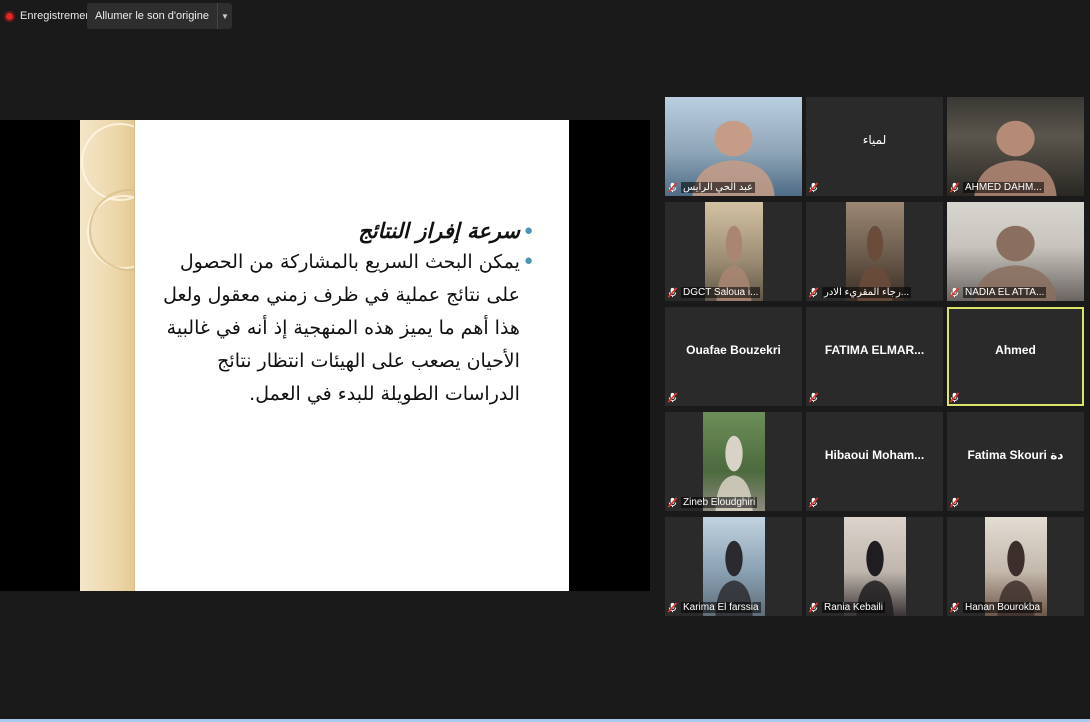 The width and height of the screenshot is (1090, 722). What do you see at coordinates (853, 607) in the screenshot?
I see `participant-label: Rania Kebaili` at bounding box center [853, 607].